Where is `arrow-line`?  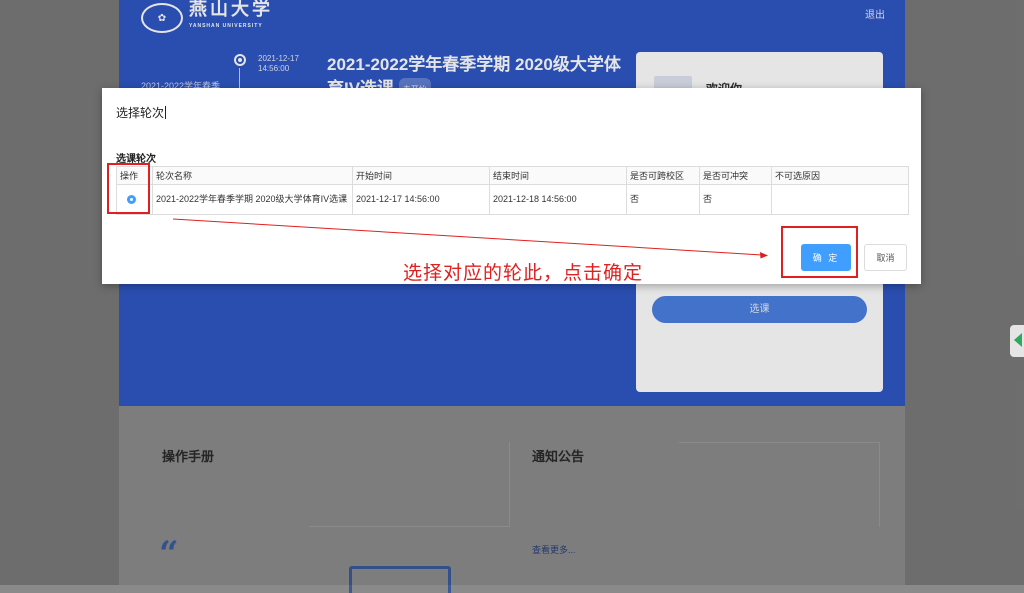 arrow-line is located at coordinates (467, 237).